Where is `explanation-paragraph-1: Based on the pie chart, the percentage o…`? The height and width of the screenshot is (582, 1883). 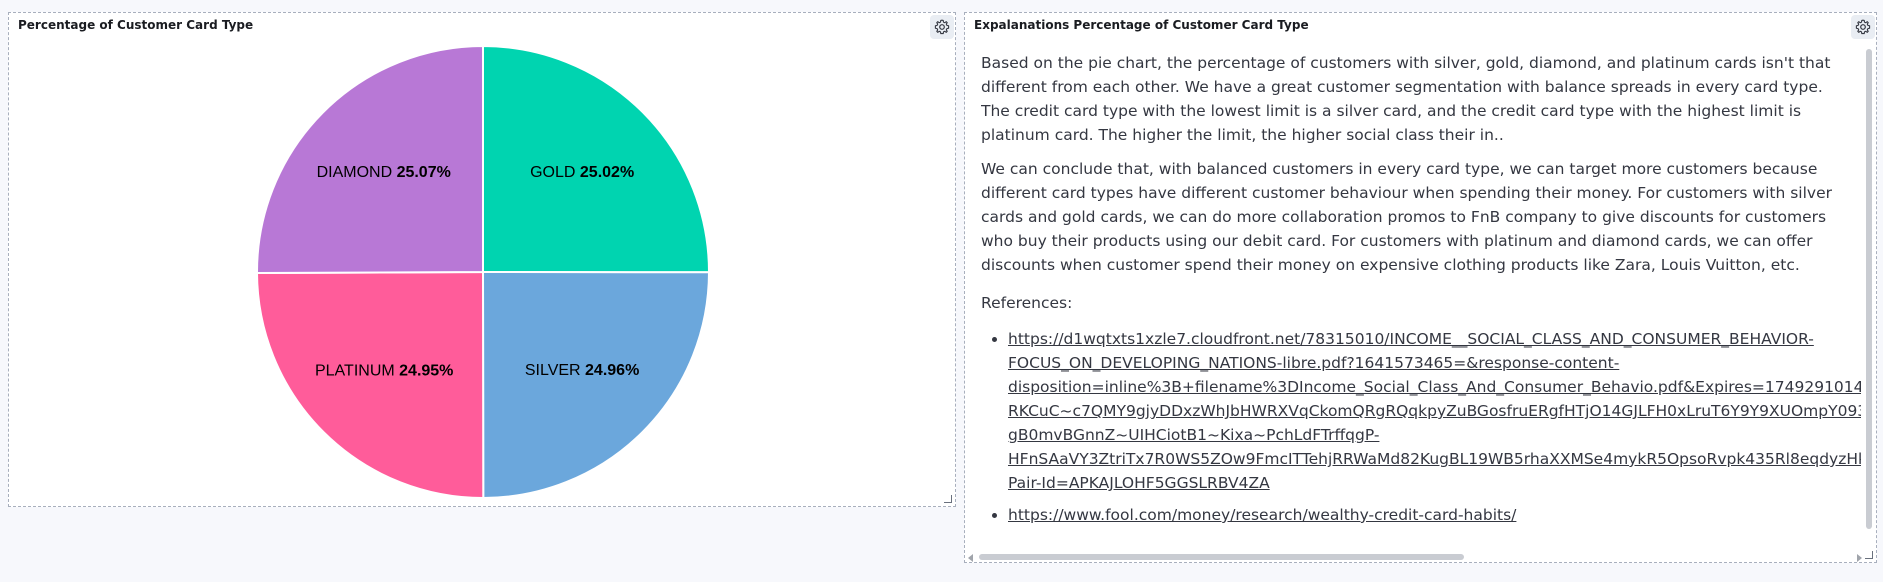 explanation-paragraph-1: Based on the pie chart, the percentage o… is located at coordinates (1406, 99).